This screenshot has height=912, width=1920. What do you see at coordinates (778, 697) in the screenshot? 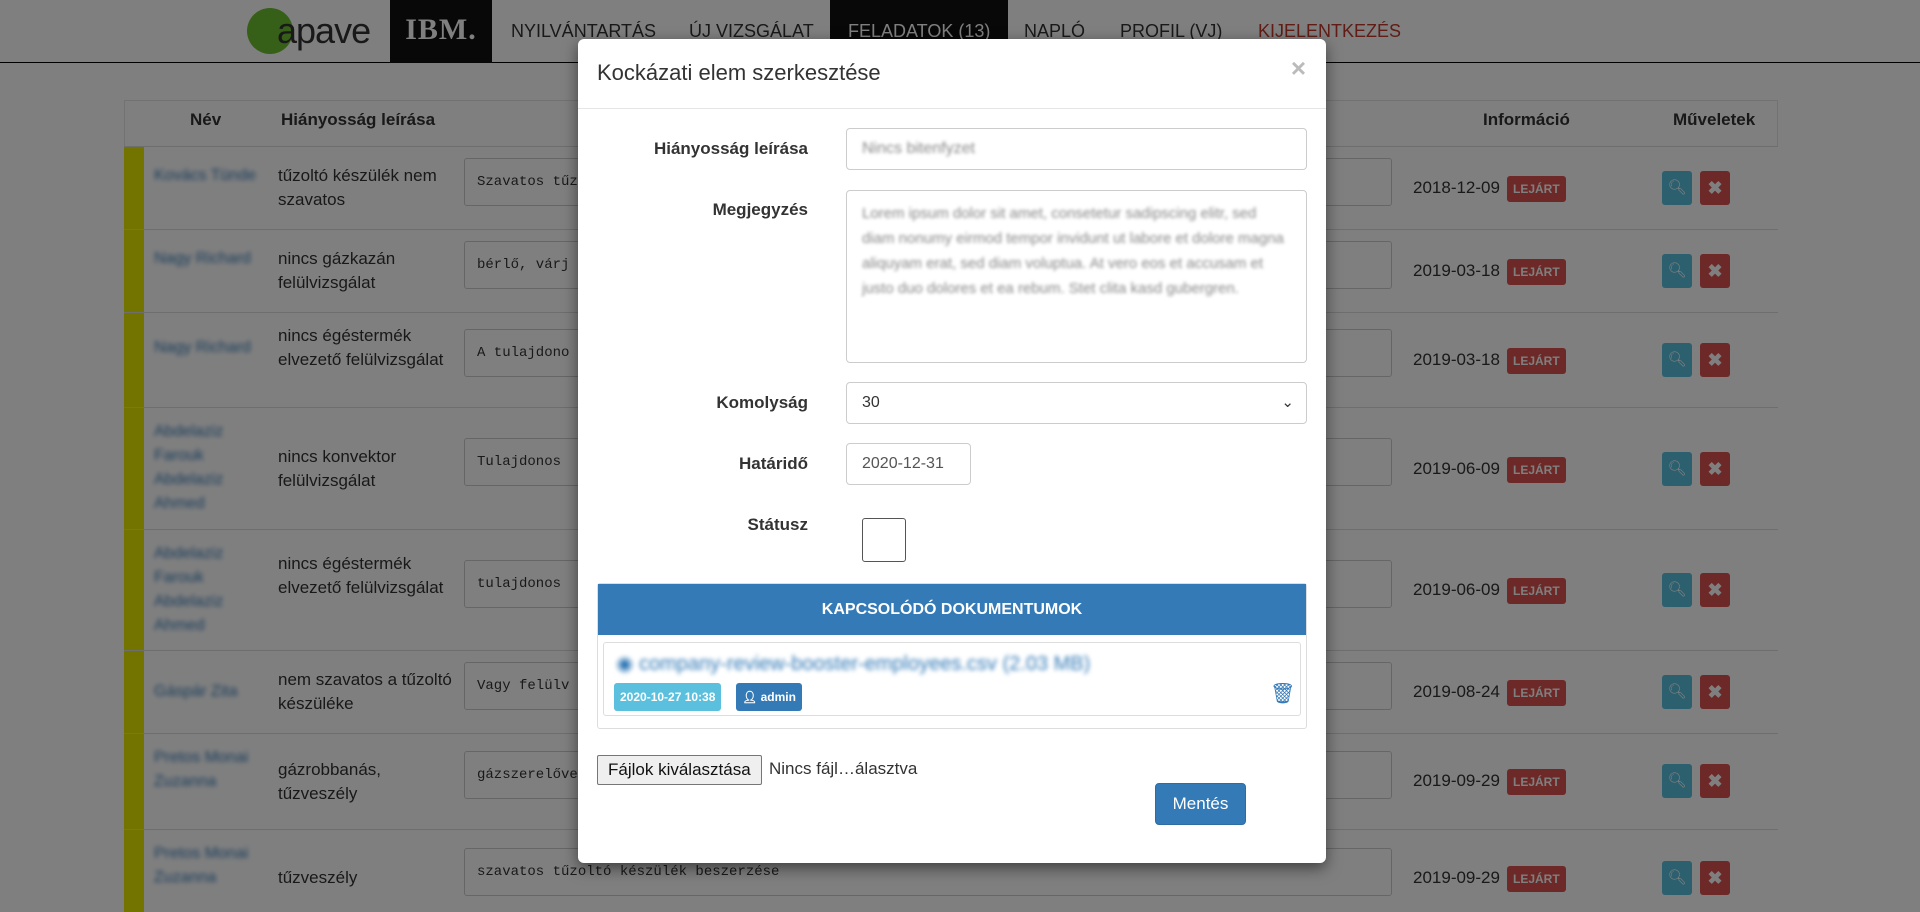
I see `document-user: admin` at bounding box center [778, 697].